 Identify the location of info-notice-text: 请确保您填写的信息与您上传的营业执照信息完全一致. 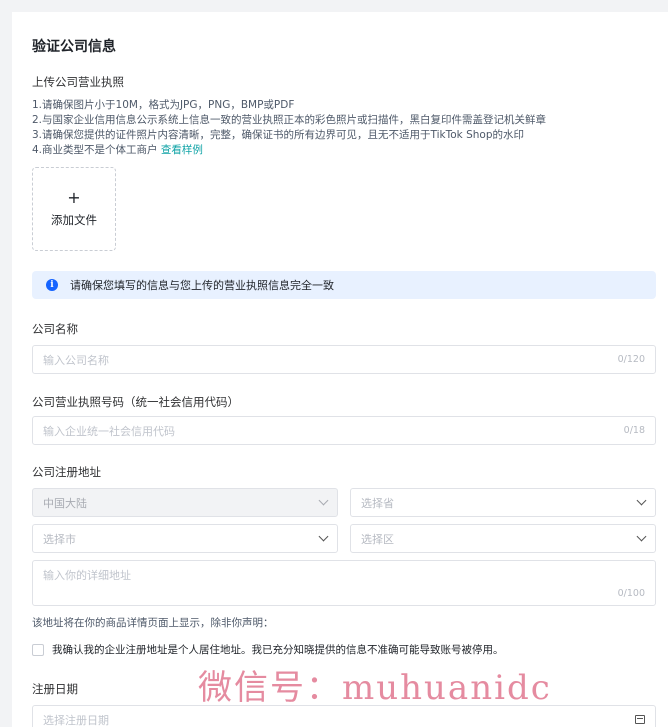
(202, 285).